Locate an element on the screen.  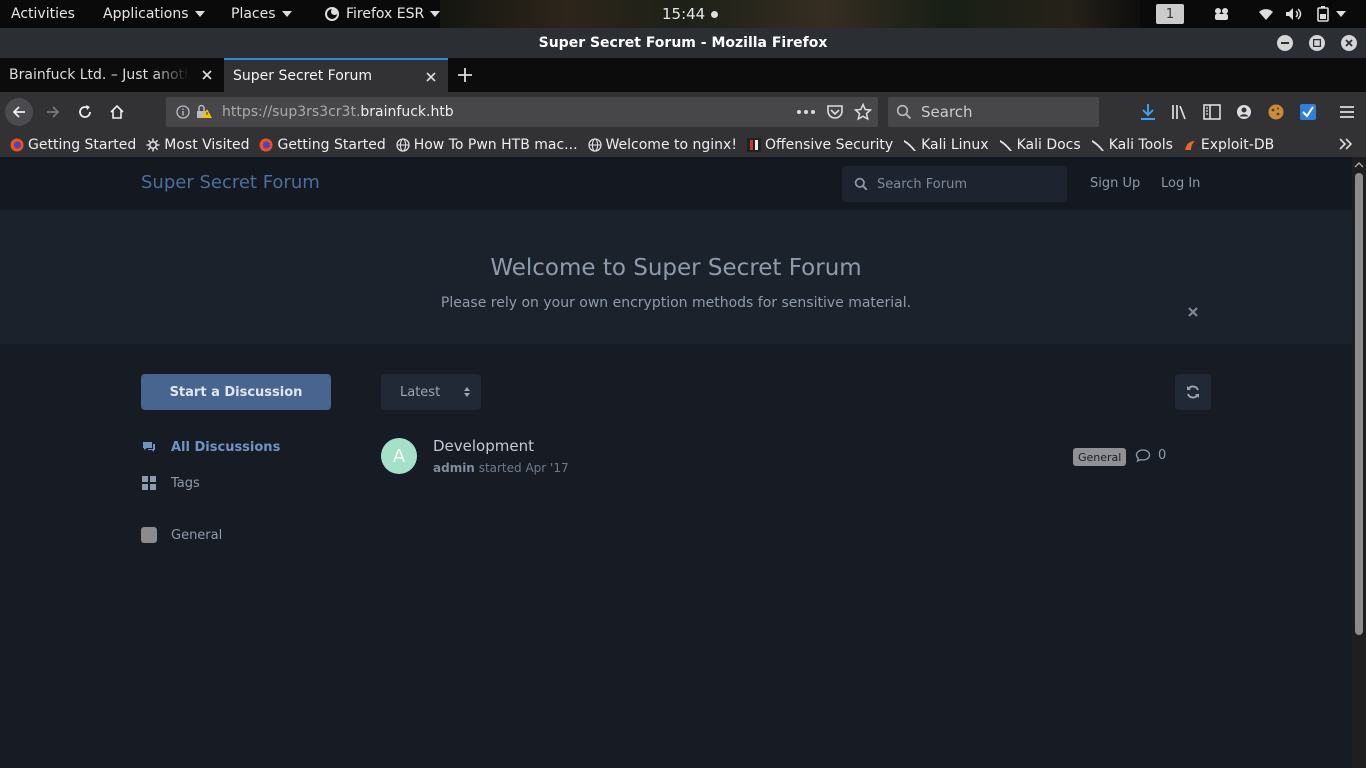
reload-button is located at coordinates (85, 112).